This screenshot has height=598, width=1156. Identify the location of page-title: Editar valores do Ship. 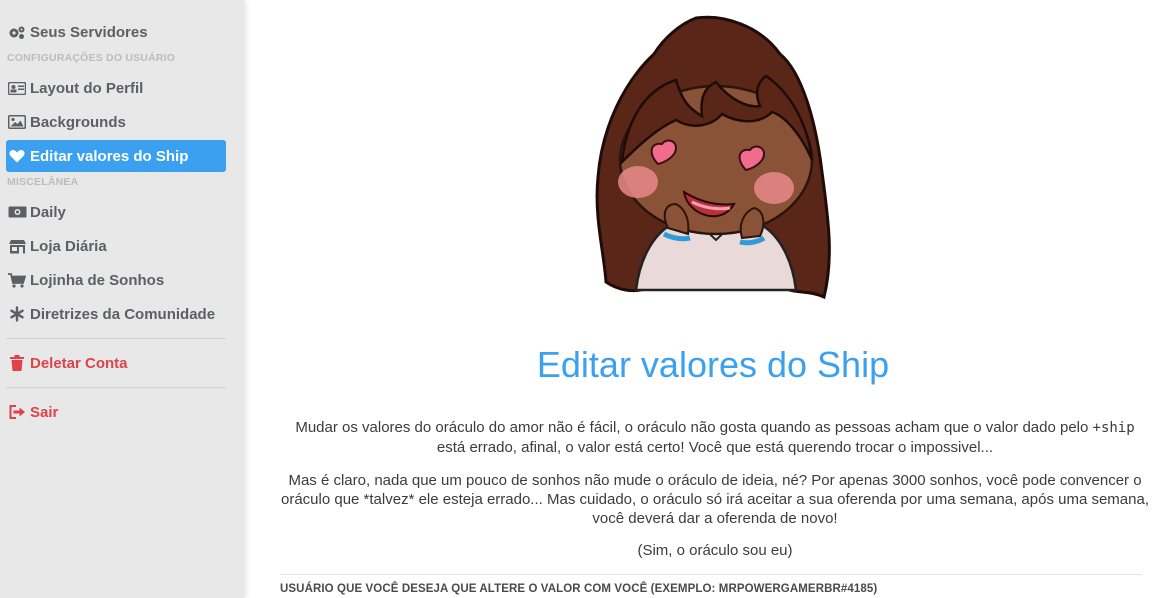
(713, 364).